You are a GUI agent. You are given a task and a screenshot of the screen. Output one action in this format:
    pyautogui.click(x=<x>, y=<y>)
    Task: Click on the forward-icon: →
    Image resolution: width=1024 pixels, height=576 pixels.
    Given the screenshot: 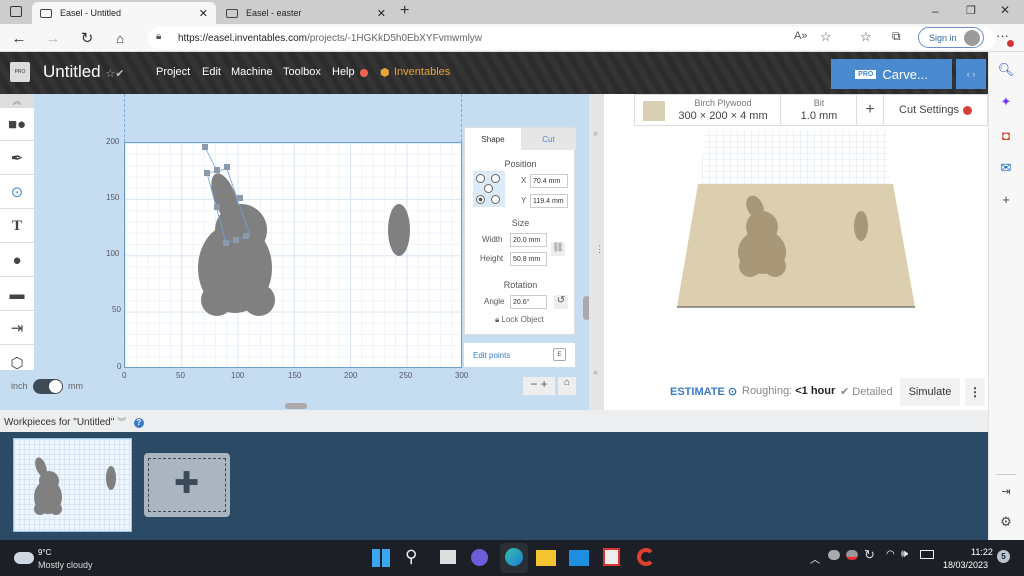 What is the action you would take?
    pyautogui.click(x=53, y=38)
    